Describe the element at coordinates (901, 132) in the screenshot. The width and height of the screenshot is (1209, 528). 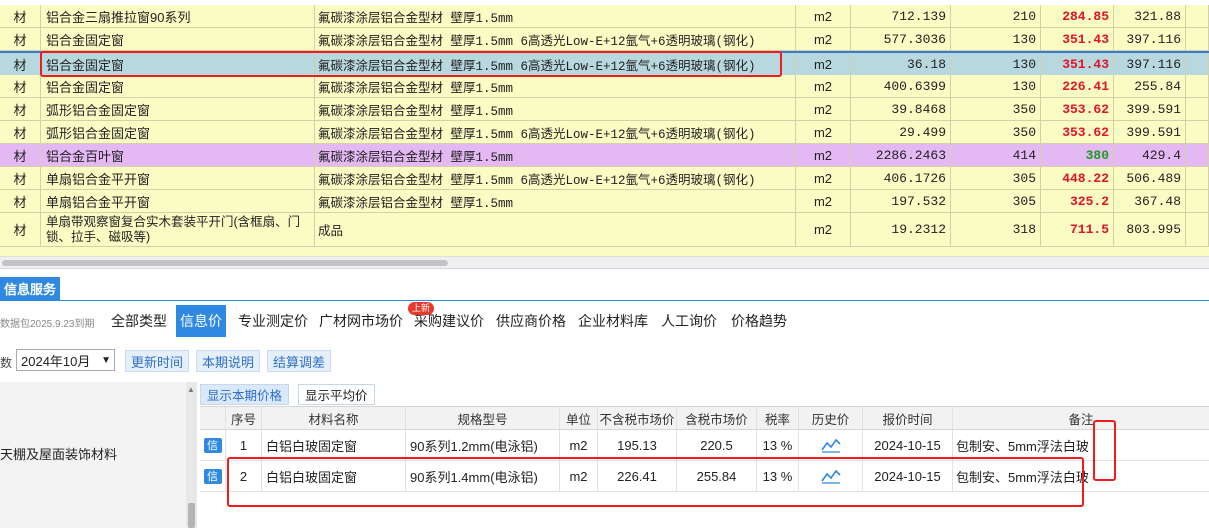
I see `qty-cell: 29.499` at that location.